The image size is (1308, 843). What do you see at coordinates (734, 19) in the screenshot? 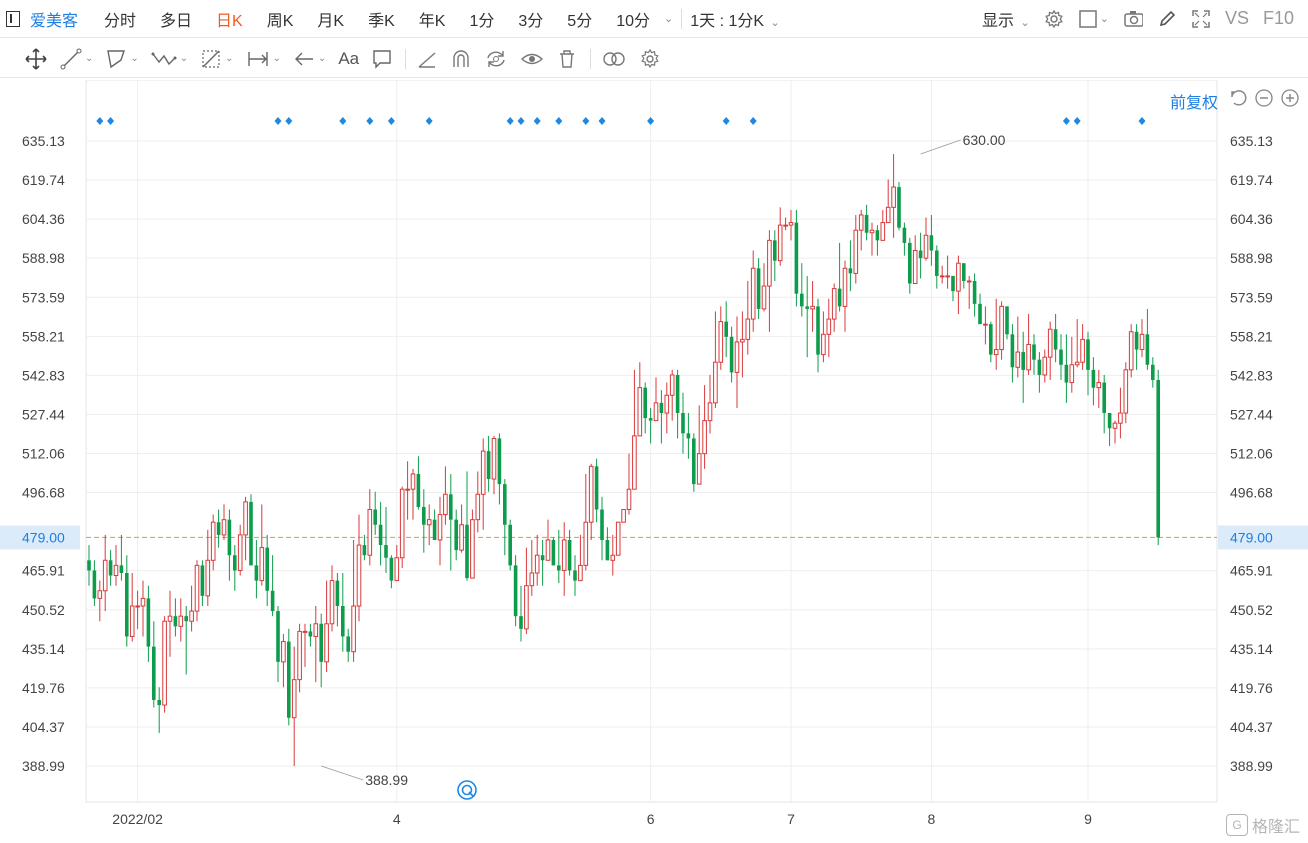
I see `period-select: 1天 : 1分K ⌄` at bounding box center [734, 19].